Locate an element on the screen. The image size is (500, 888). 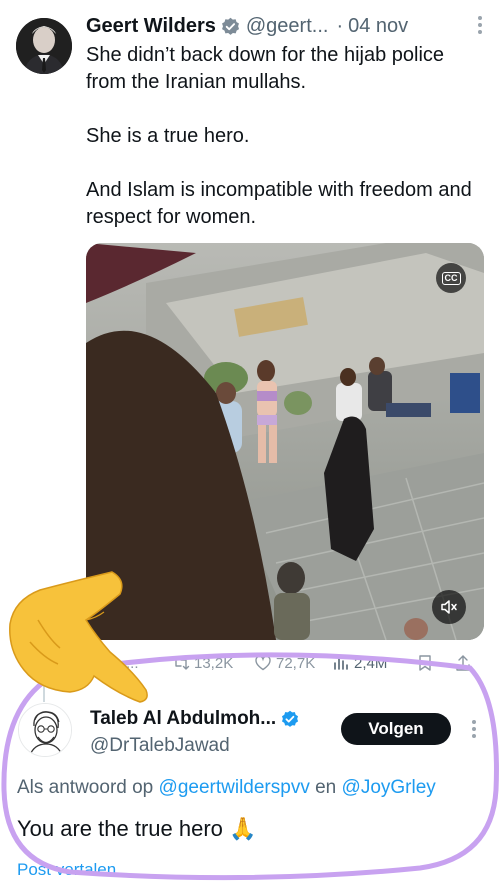
share-button is located at coordinates (465, 663).